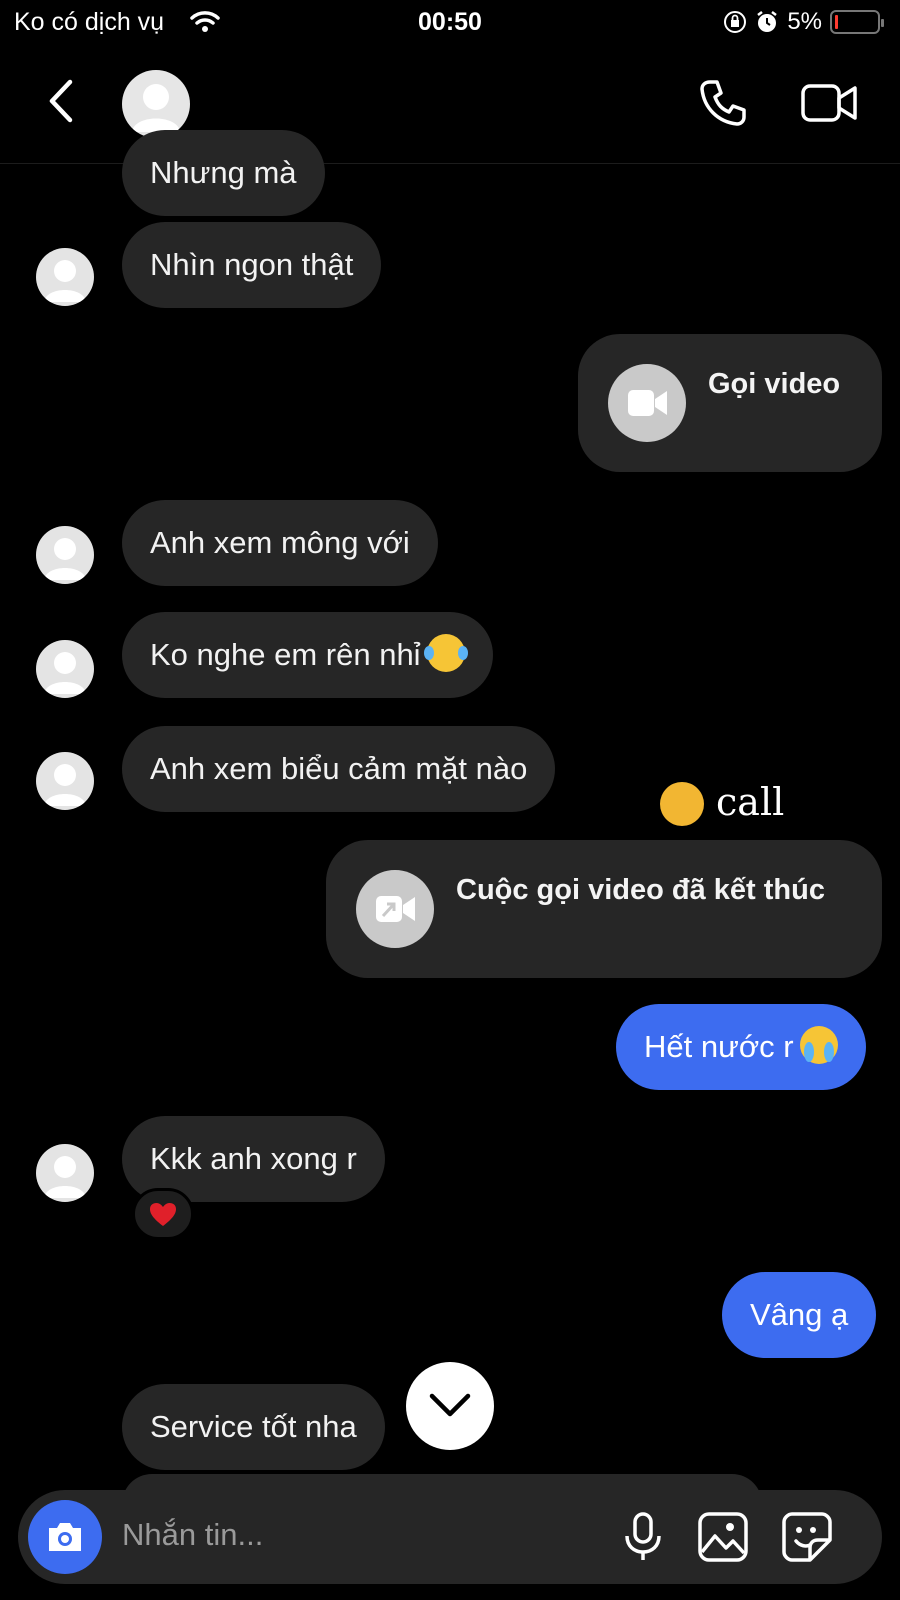 The width and height of the screenshot is (900, 1600). I want to click on scroll-to-bottom-button, so click(450, 1406).